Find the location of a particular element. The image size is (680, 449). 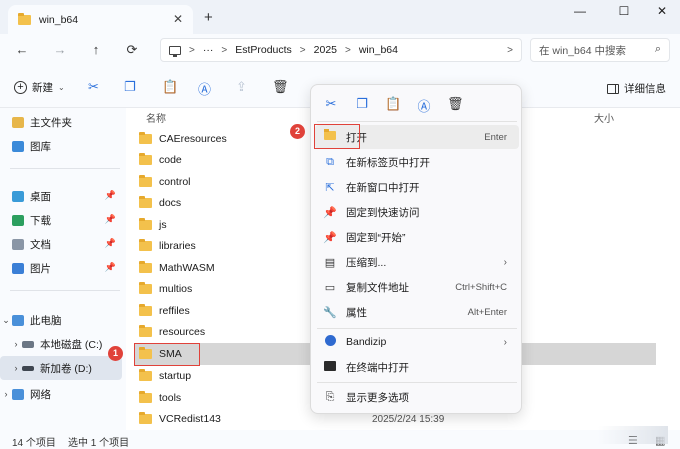

sidebar-item-network: › 网络 is located at coordinates (61, 394).